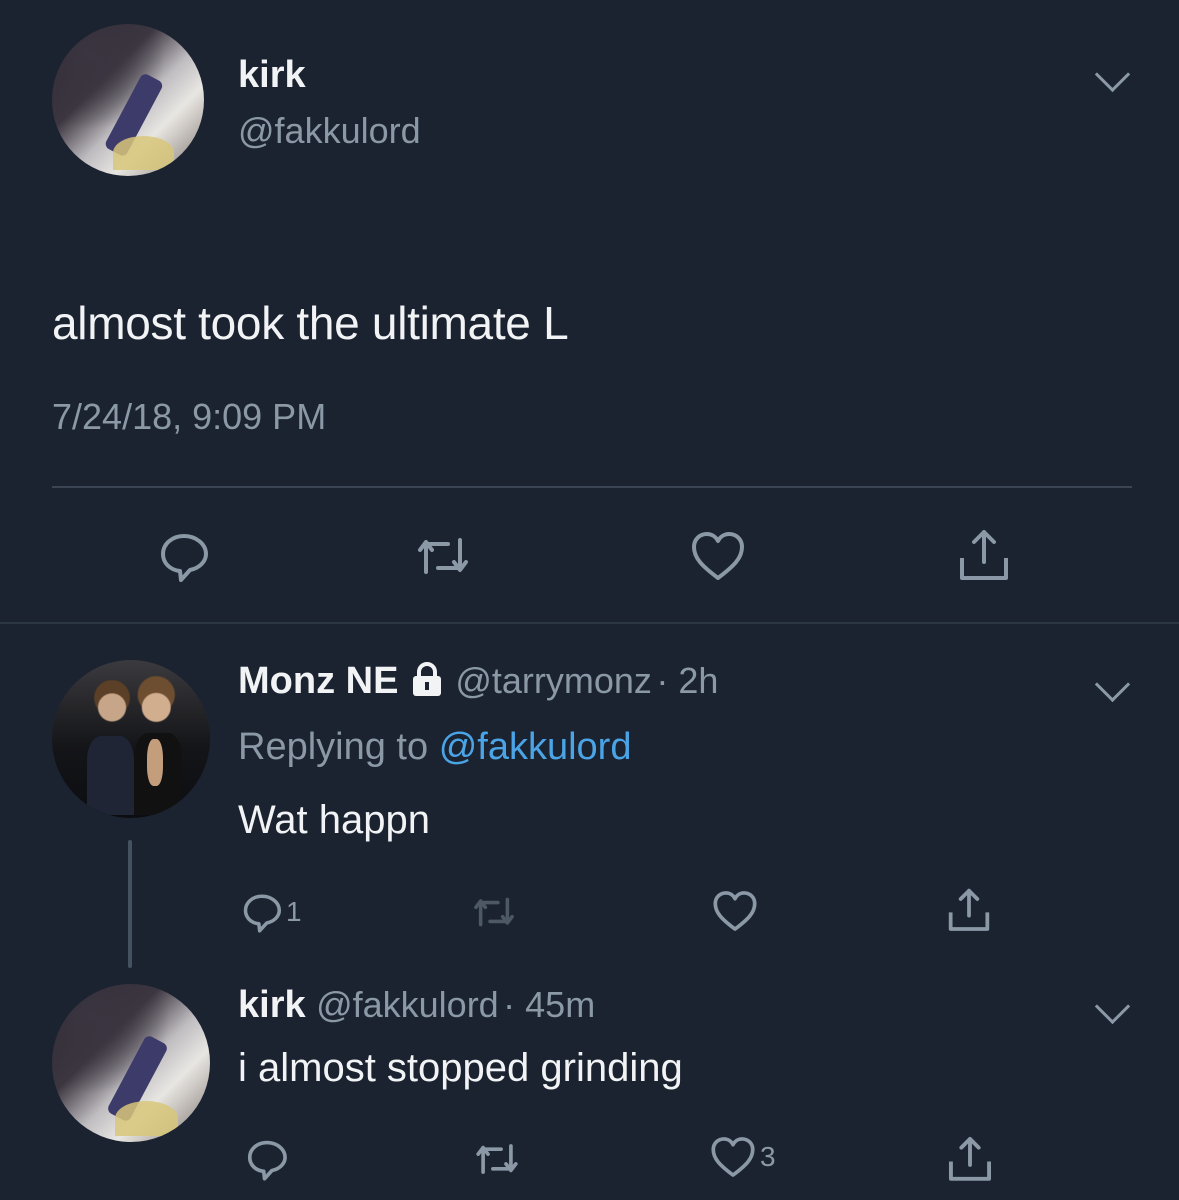  Describe the element at coordinates (535, 747) in the screenshot. I see `replying-to-handle: @fakkulord` at that location.